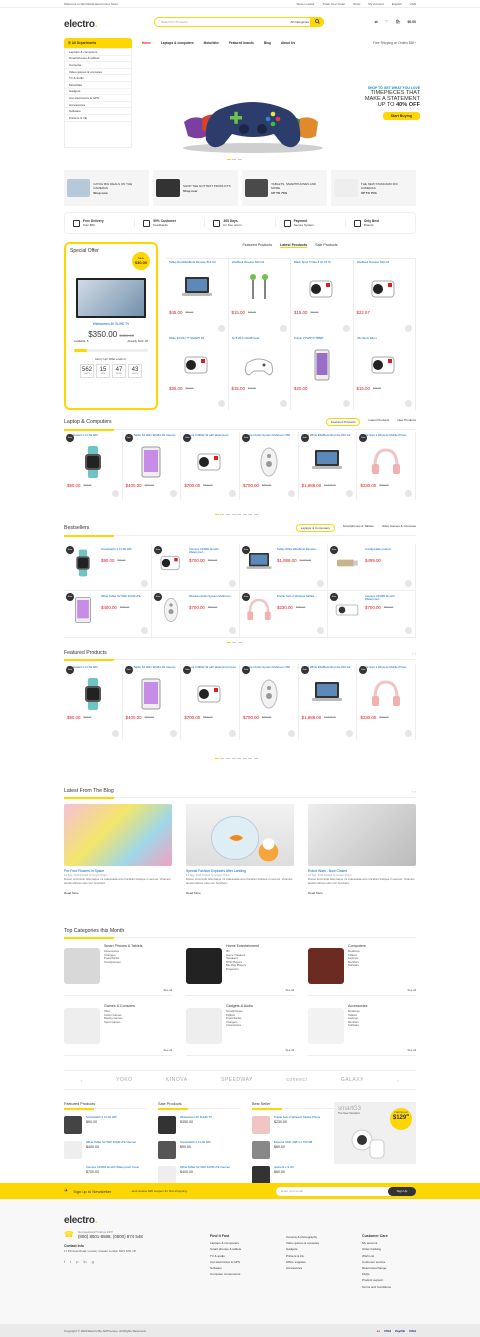  Describe the element at coordinates (98, 78) in the screenshot. I see `department-item: TV & audio` at that location.